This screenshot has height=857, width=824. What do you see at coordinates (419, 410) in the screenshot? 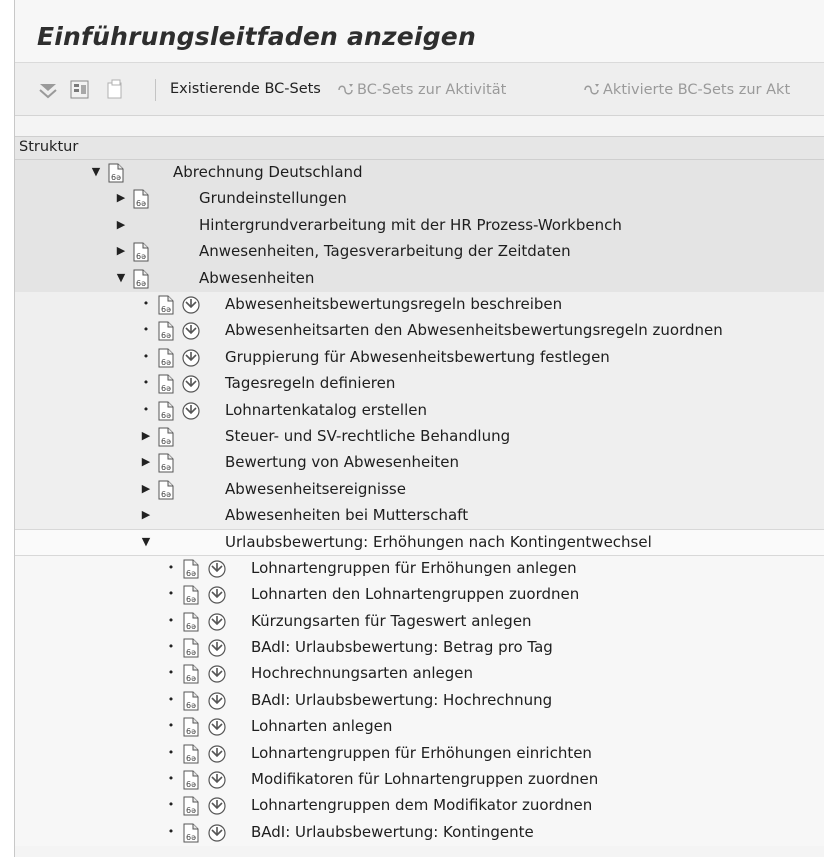
I see `tree-activity: • Lohnartenkatalog erstellen` at bounding box center [419, 410].